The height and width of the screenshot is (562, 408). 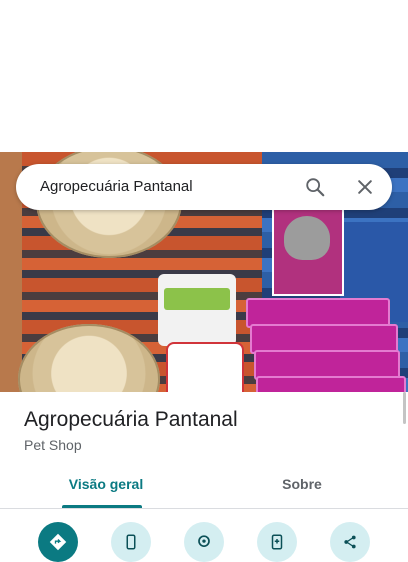 I want to click on search-icon, so click(x=315, y=187).